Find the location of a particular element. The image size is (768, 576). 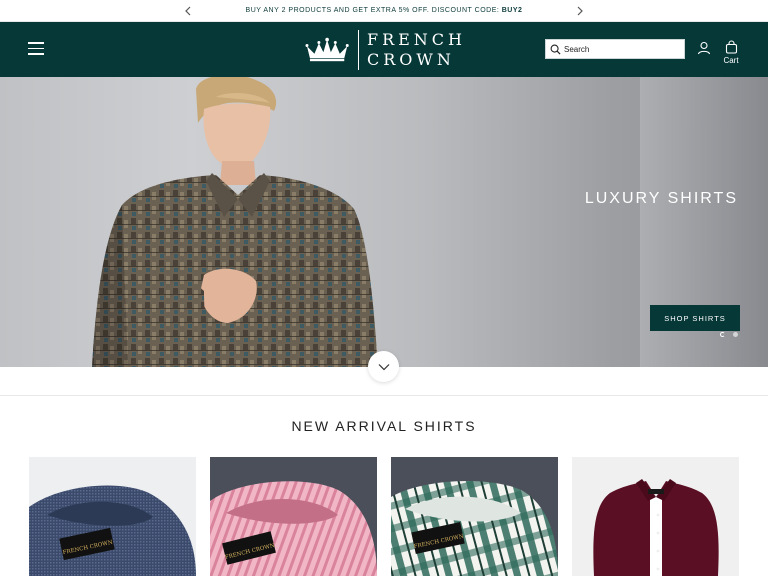

menu-button is located at coordinates (36, 49).